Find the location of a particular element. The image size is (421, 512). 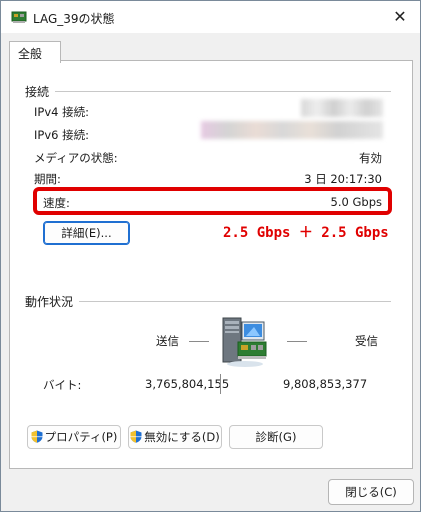

ipv6-label: IPv6 接続: is located at coordinates (61, 135).